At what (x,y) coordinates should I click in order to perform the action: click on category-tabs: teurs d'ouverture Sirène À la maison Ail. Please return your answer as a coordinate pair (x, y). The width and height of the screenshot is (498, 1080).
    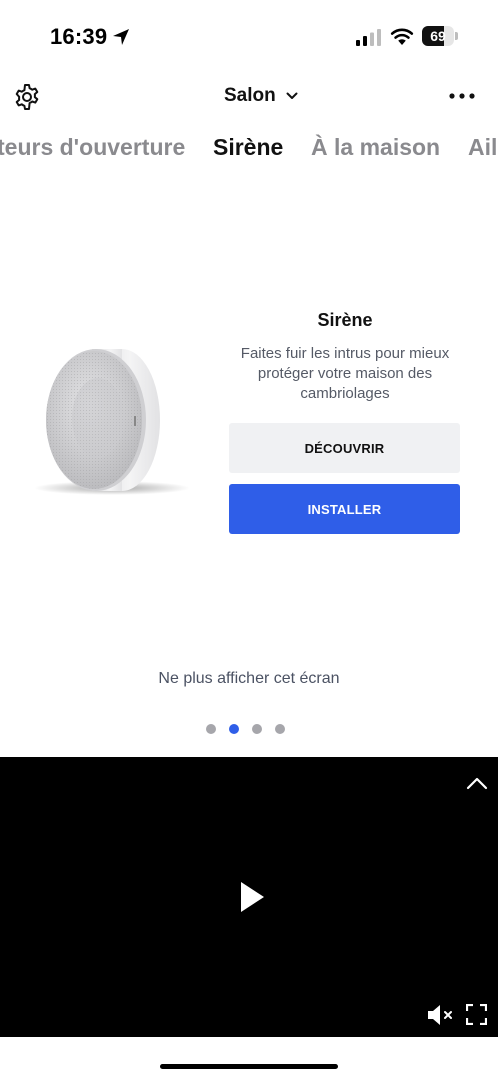
    Looking at the image, I should click on (249, 150).